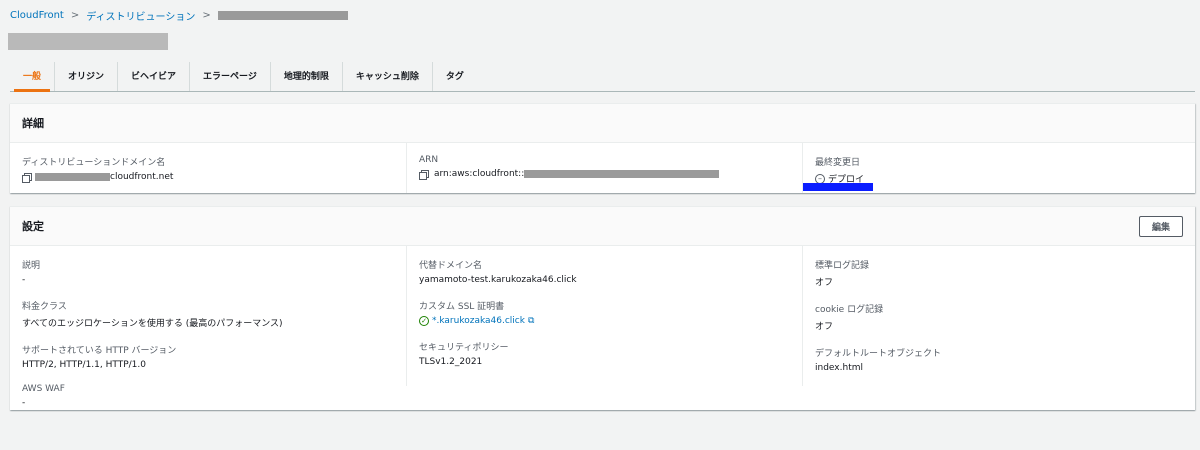  Describe the element at coordinates (820, 178) in the screenshot. I see `in-progress-icon: –` at that location.